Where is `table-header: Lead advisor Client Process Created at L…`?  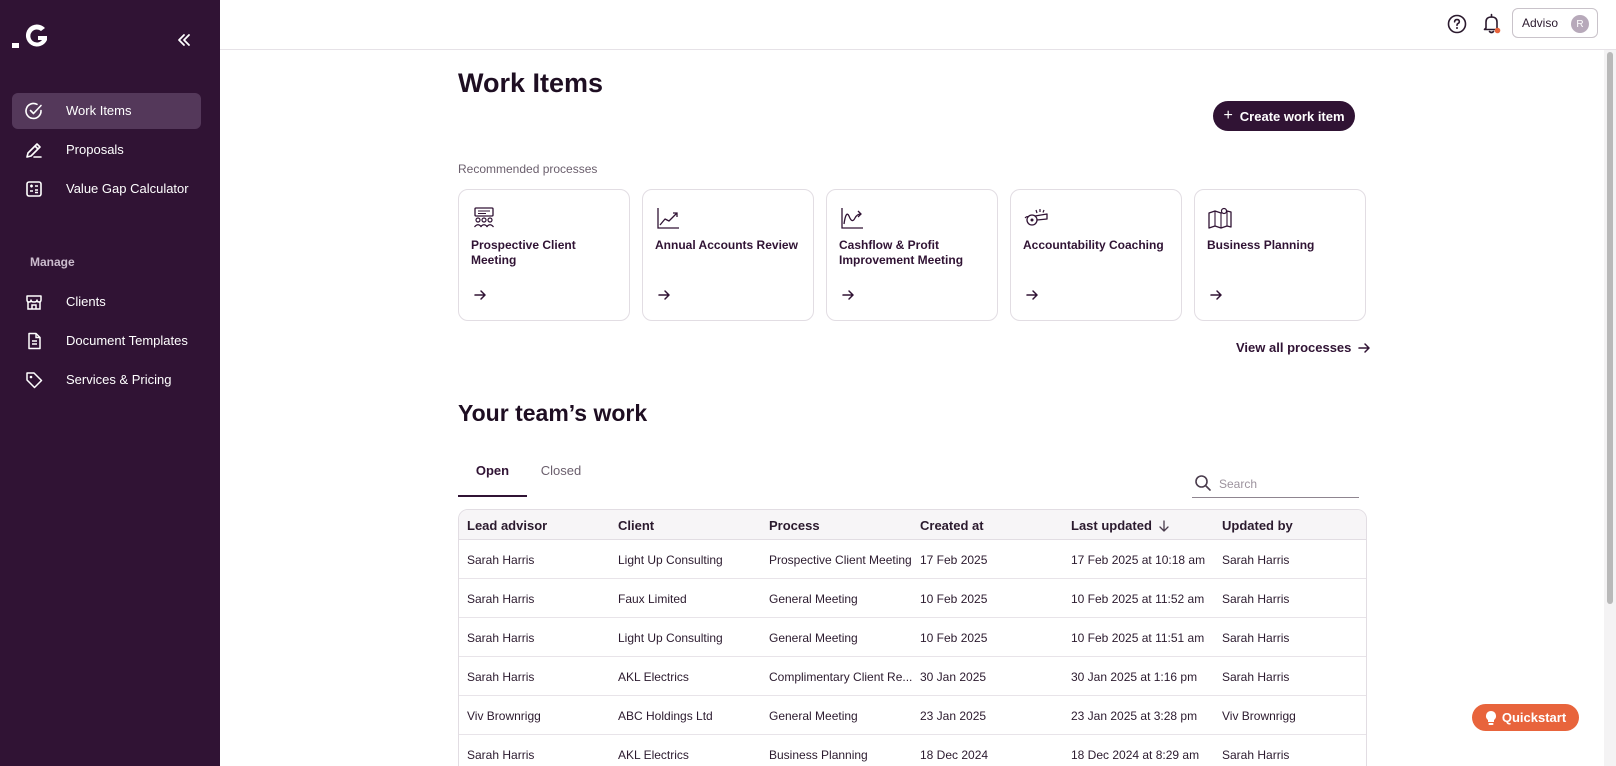
table-header: Lead advisor Client Process Created at L… is located at coordinates (912, 525).